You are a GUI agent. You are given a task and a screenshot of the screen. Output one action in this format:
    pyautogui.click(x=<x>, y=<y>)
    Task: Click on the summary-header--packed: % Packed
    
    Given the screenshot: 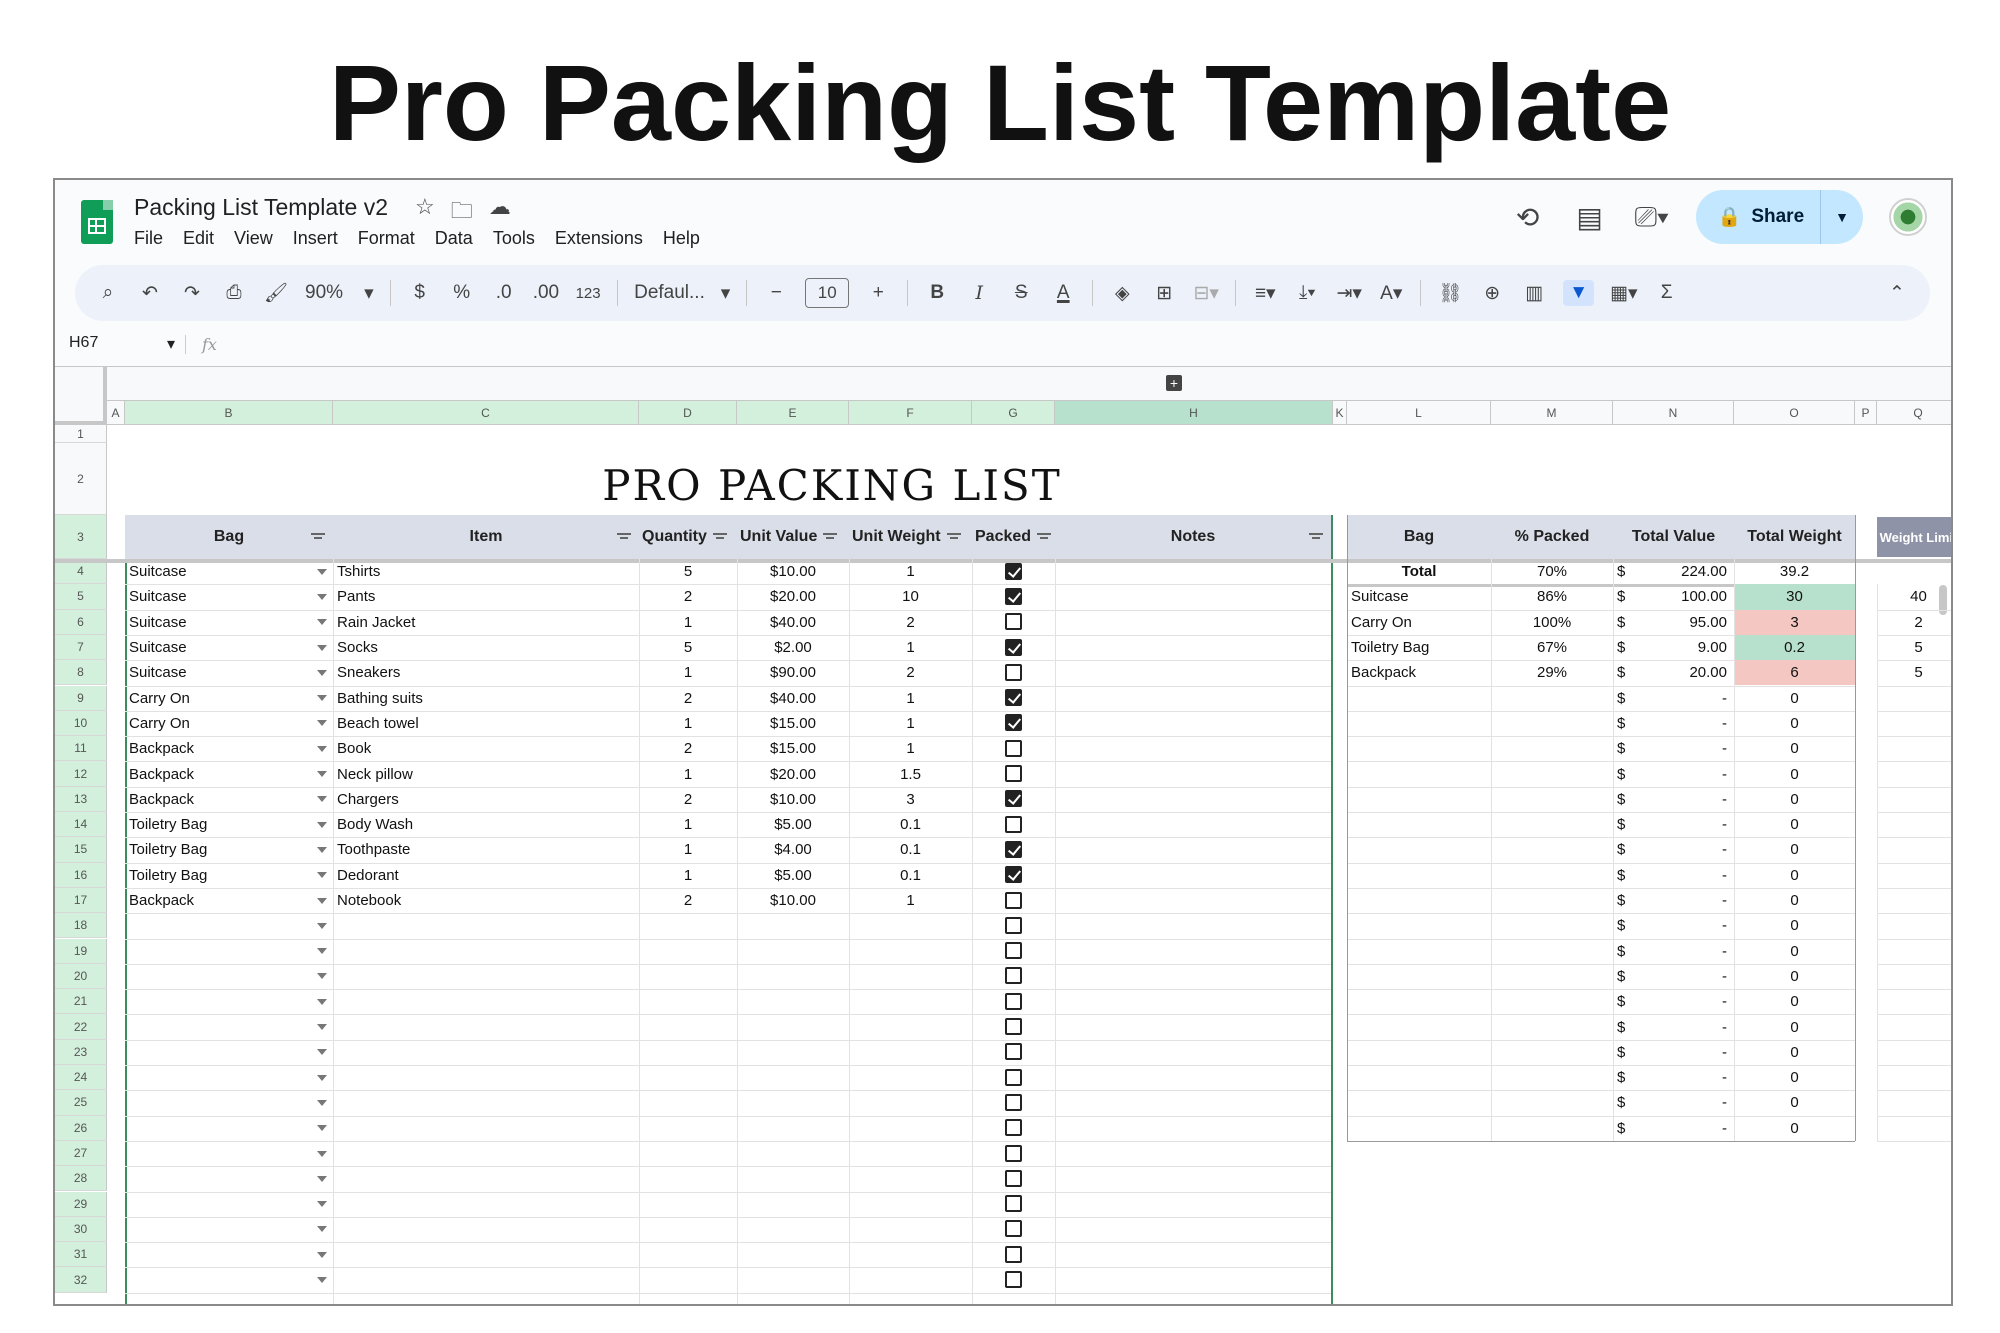 What is the action you would take?
    pyautogui.click(x=1552, y=537)
    